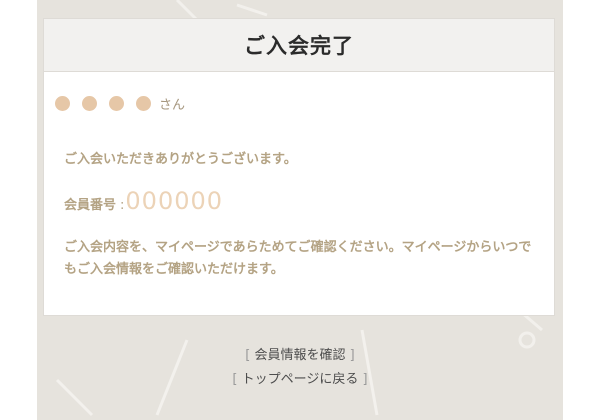 This screenshot has height=420, width=600. I want to click on top-page-link-label: トップページに戻る, so click(300, 379).